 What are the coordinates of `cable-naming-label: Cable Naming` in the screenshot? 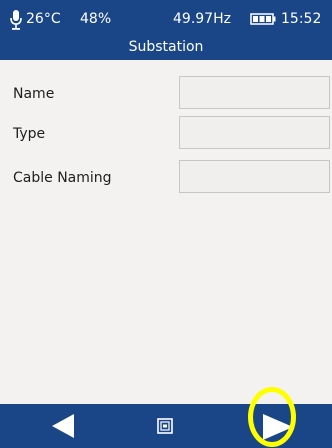 It's located at (62, 178).